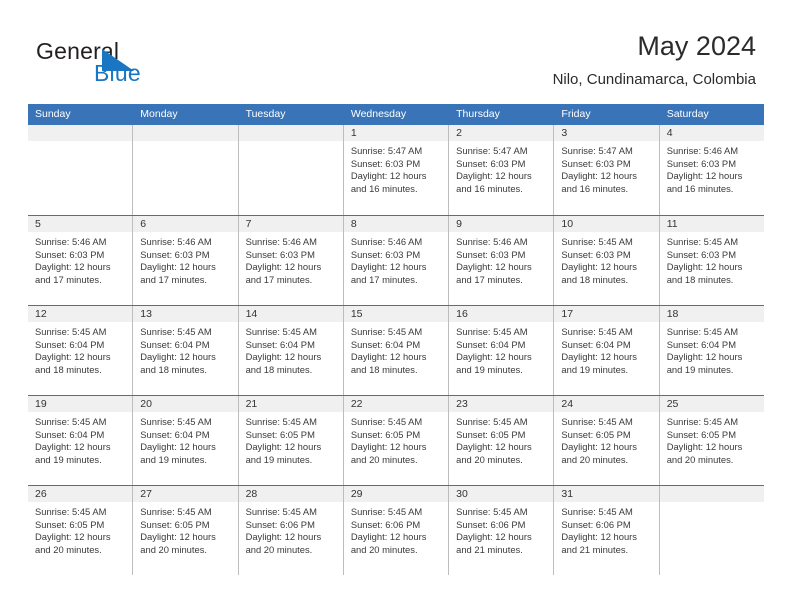  What do you see at coordinates (156, 66) in the screenshot?
I see `brand-logo: General Blue` at bounding box center [156, 66].